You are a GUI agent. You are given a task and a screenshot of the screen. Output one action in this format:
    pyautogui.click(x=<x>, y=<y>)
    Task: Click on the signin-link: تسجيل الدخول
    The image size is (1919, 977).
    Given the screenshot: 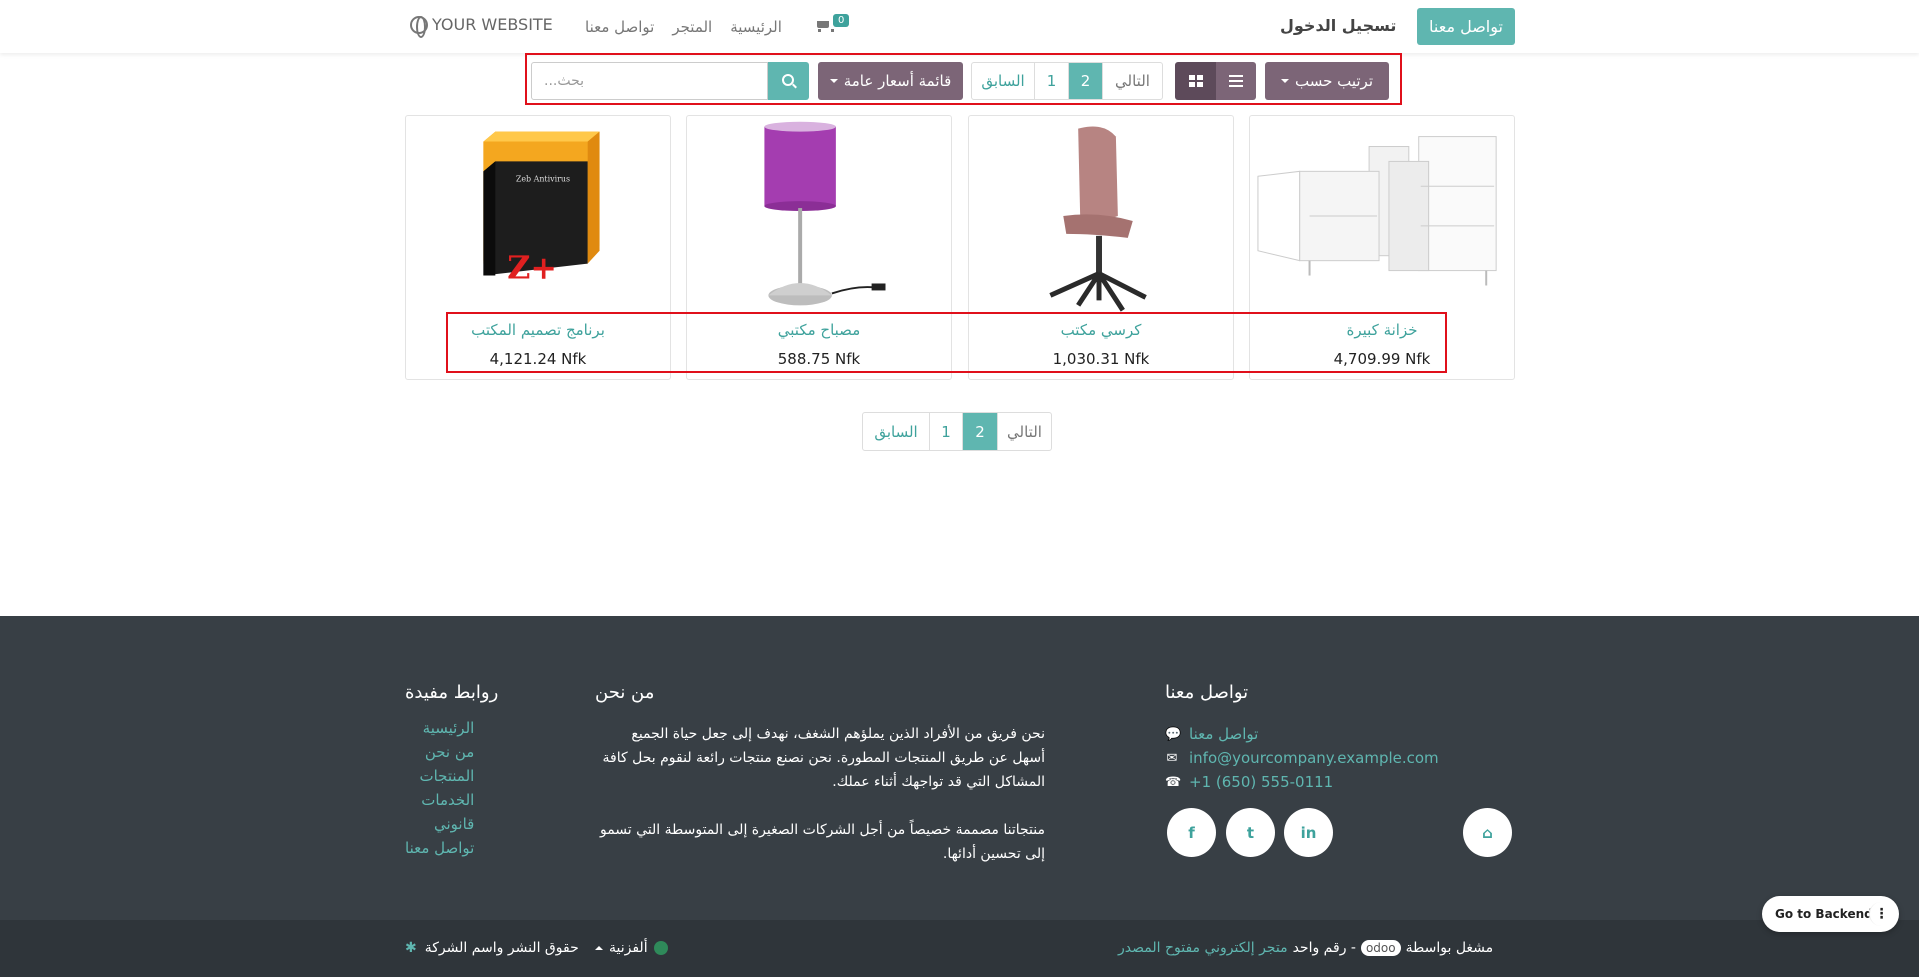 What is the action you would take?
    pyautogui.click(x=1338, y=25)
    